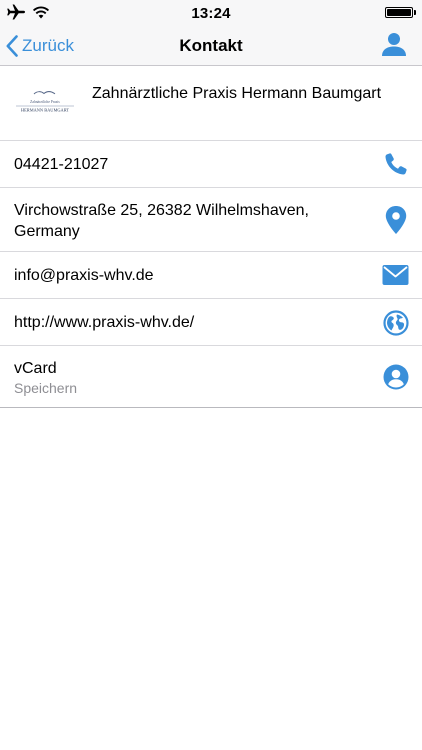 The image size is (422, 750). Describe the element at coordinates (237, 93) in the screenshot. I see `practice-name: Zahnärztliche Praxis Hermann Baumgart` at that location.